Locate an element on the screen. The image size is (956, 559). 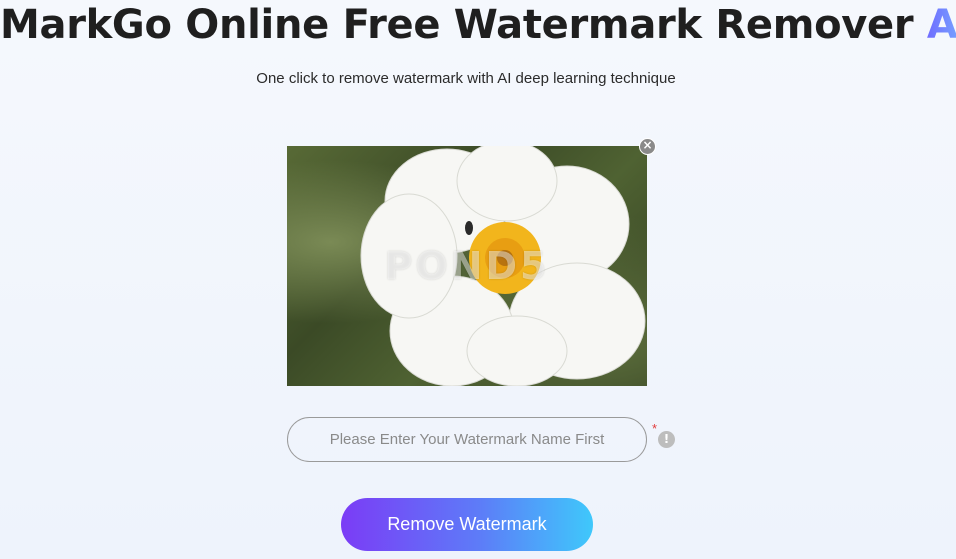
watermark-name-input is located at coordinates (467, 439).